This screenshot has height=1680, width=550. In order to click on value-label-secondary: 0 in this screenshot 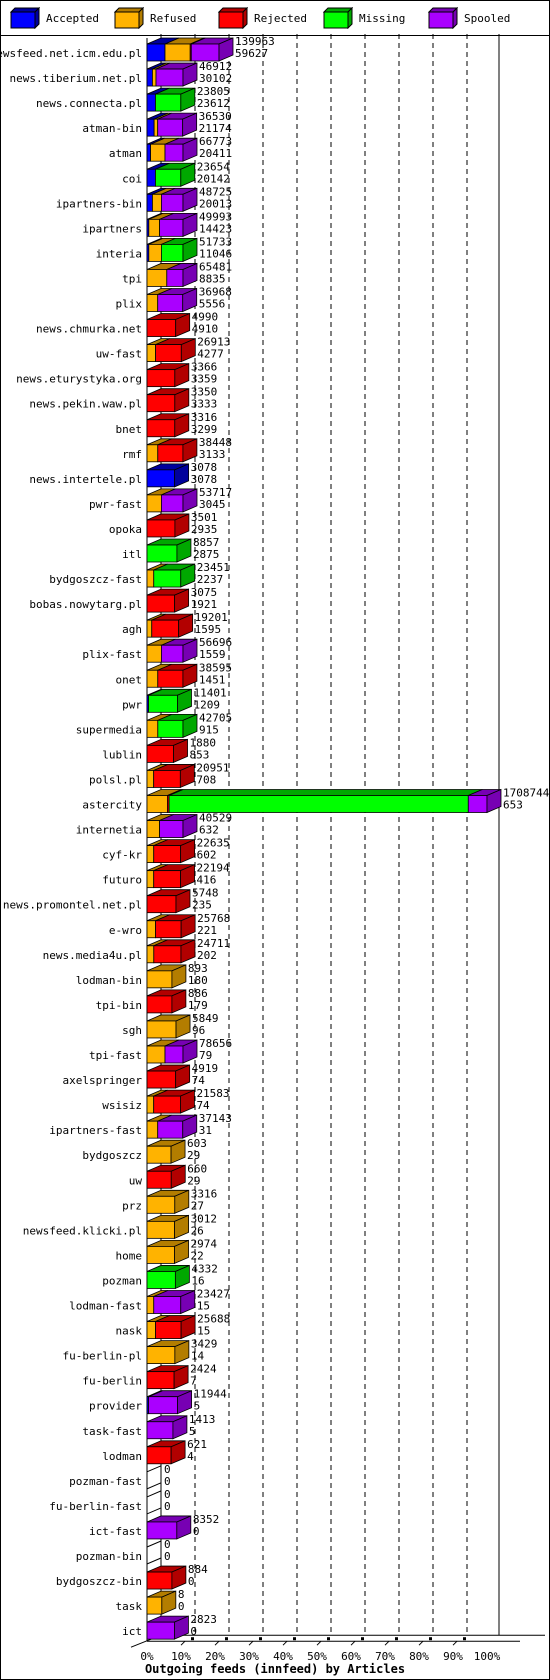, I will do `click(196, 1531)`.